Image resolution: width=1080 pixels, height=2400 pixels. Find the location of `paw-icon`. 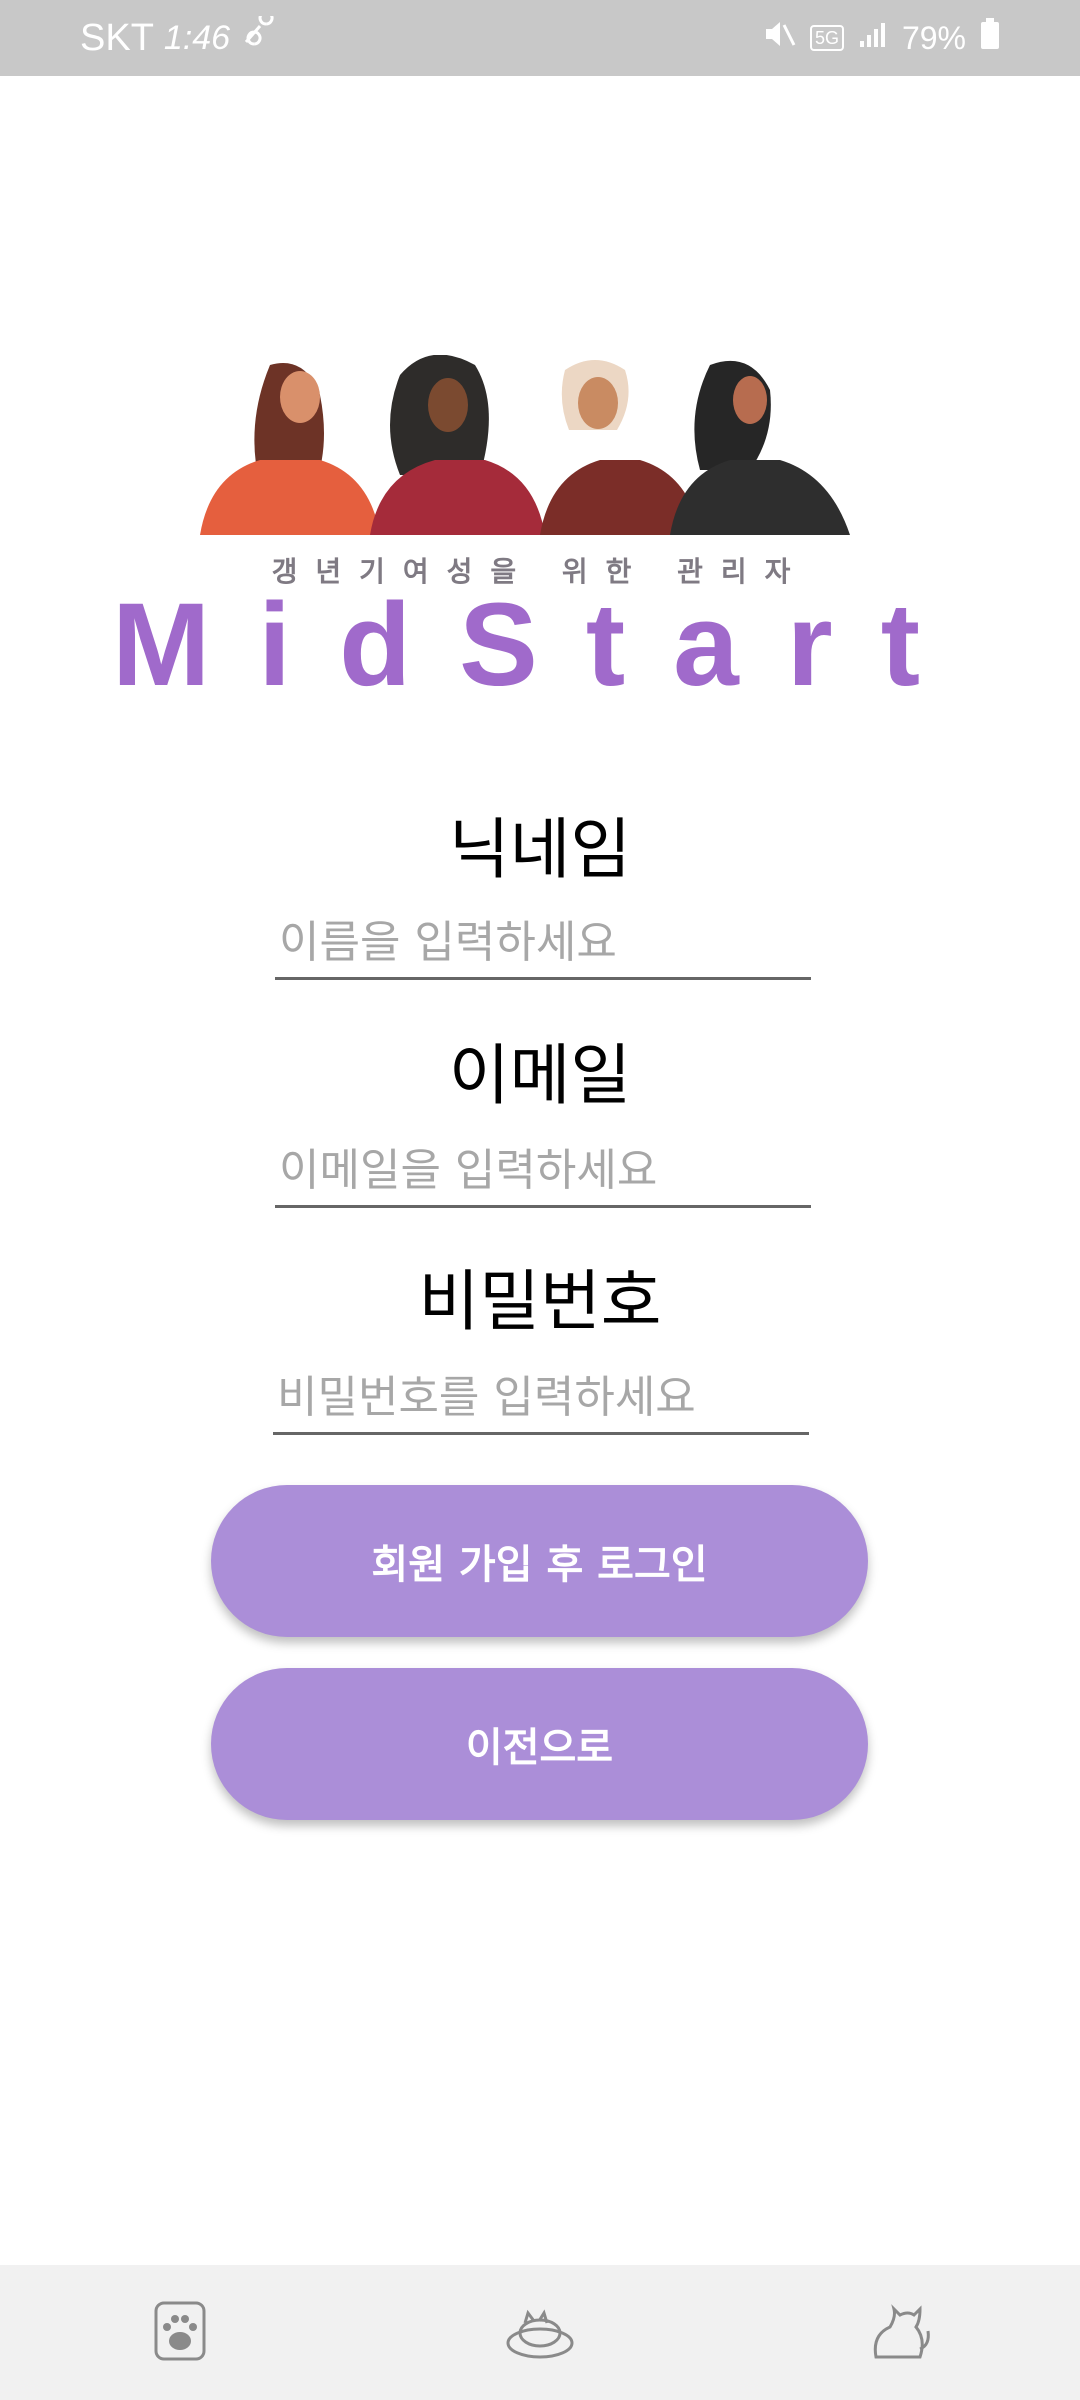

paw-icon is located at coordinates (180, 2333).